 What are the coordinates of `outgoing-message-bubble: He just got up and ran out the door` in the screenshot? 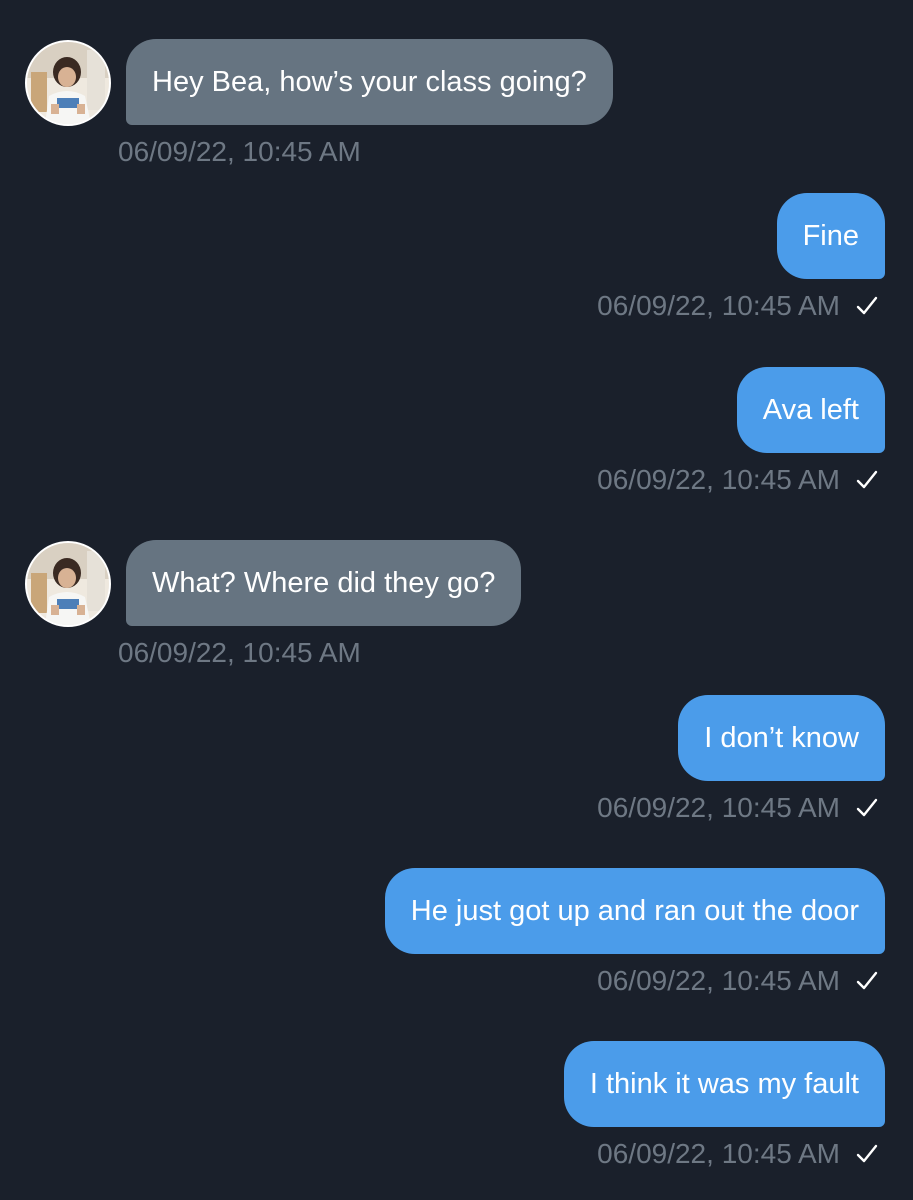 It's located at (634, 911).